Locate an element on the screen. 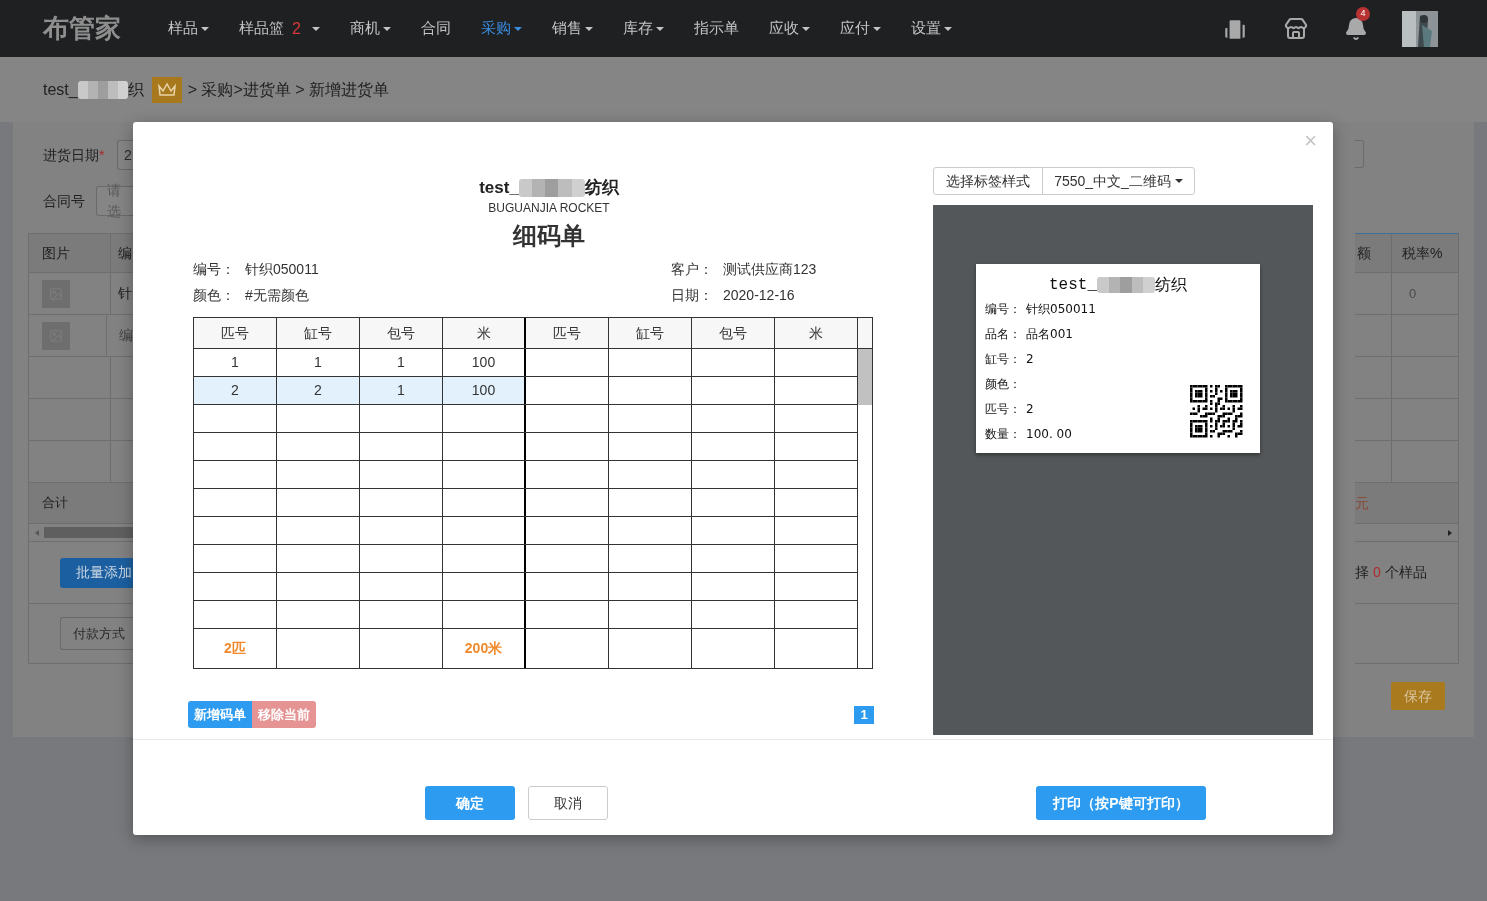 Image resolution: width=1487 pixels, height=901 pixels. notification-bell-icon is located at coordinates (1356, 28).